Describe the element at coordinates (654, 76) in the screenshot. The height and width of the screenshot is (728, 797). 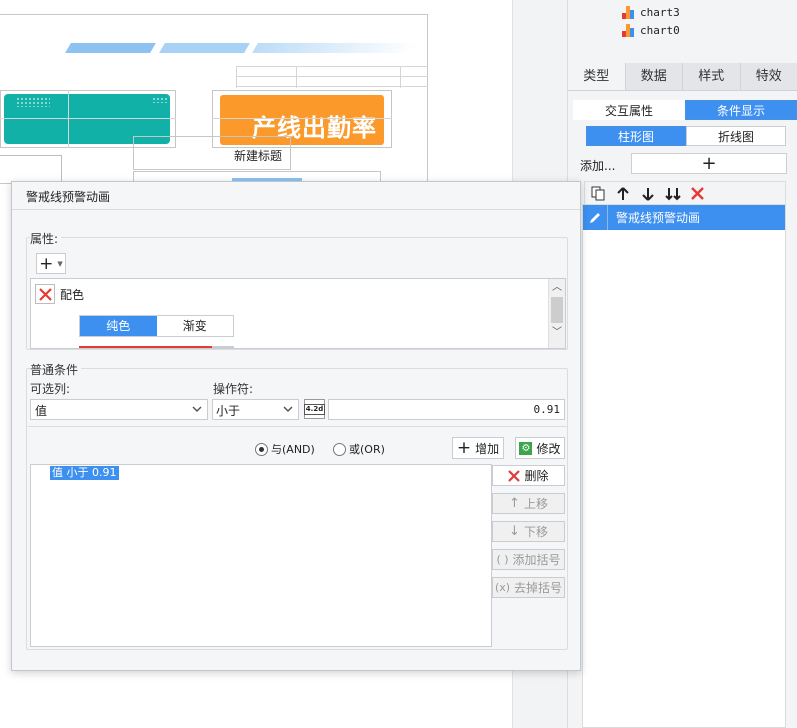
I see `tab-data: 数据` at that location.